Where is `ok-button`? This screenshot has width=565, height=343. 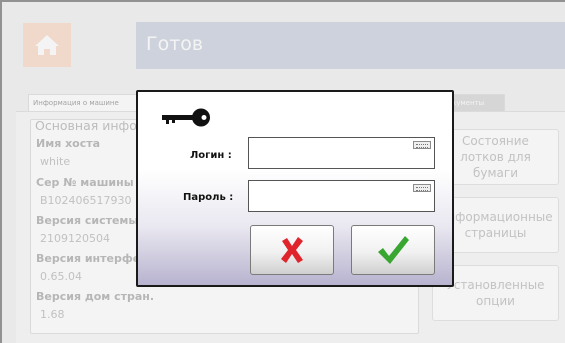 ok-button is located at coordinates (393, 250).